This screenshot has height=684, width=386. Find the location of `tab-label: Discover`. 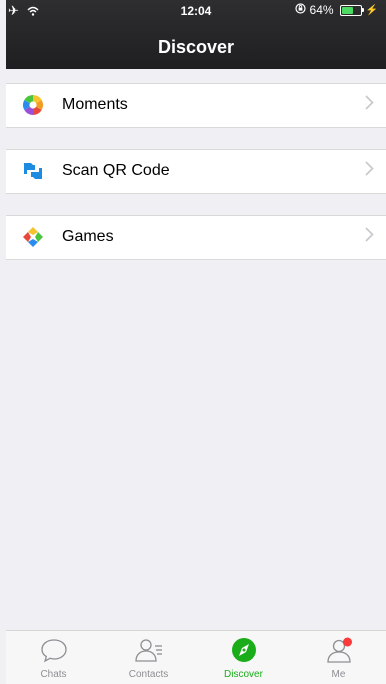

tab-label: Discover is located at coordinates (243, 674).